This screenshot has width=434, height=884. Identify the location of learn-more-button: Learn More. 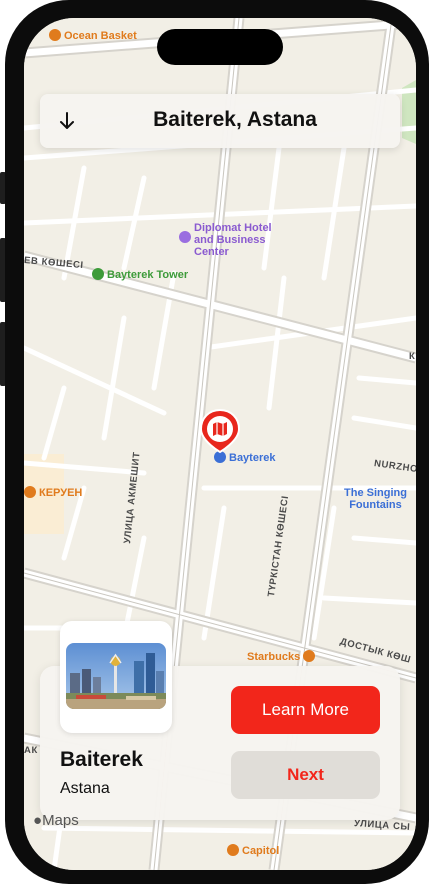
(305, 710).